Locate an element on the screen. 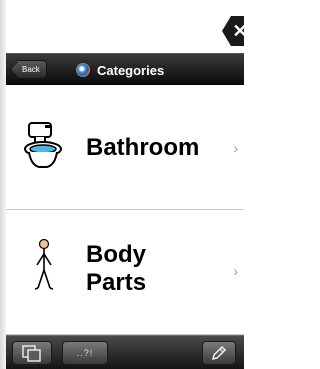 This screenshot has width=320, height=369. copy-icon is located at coordinates (31, 353).